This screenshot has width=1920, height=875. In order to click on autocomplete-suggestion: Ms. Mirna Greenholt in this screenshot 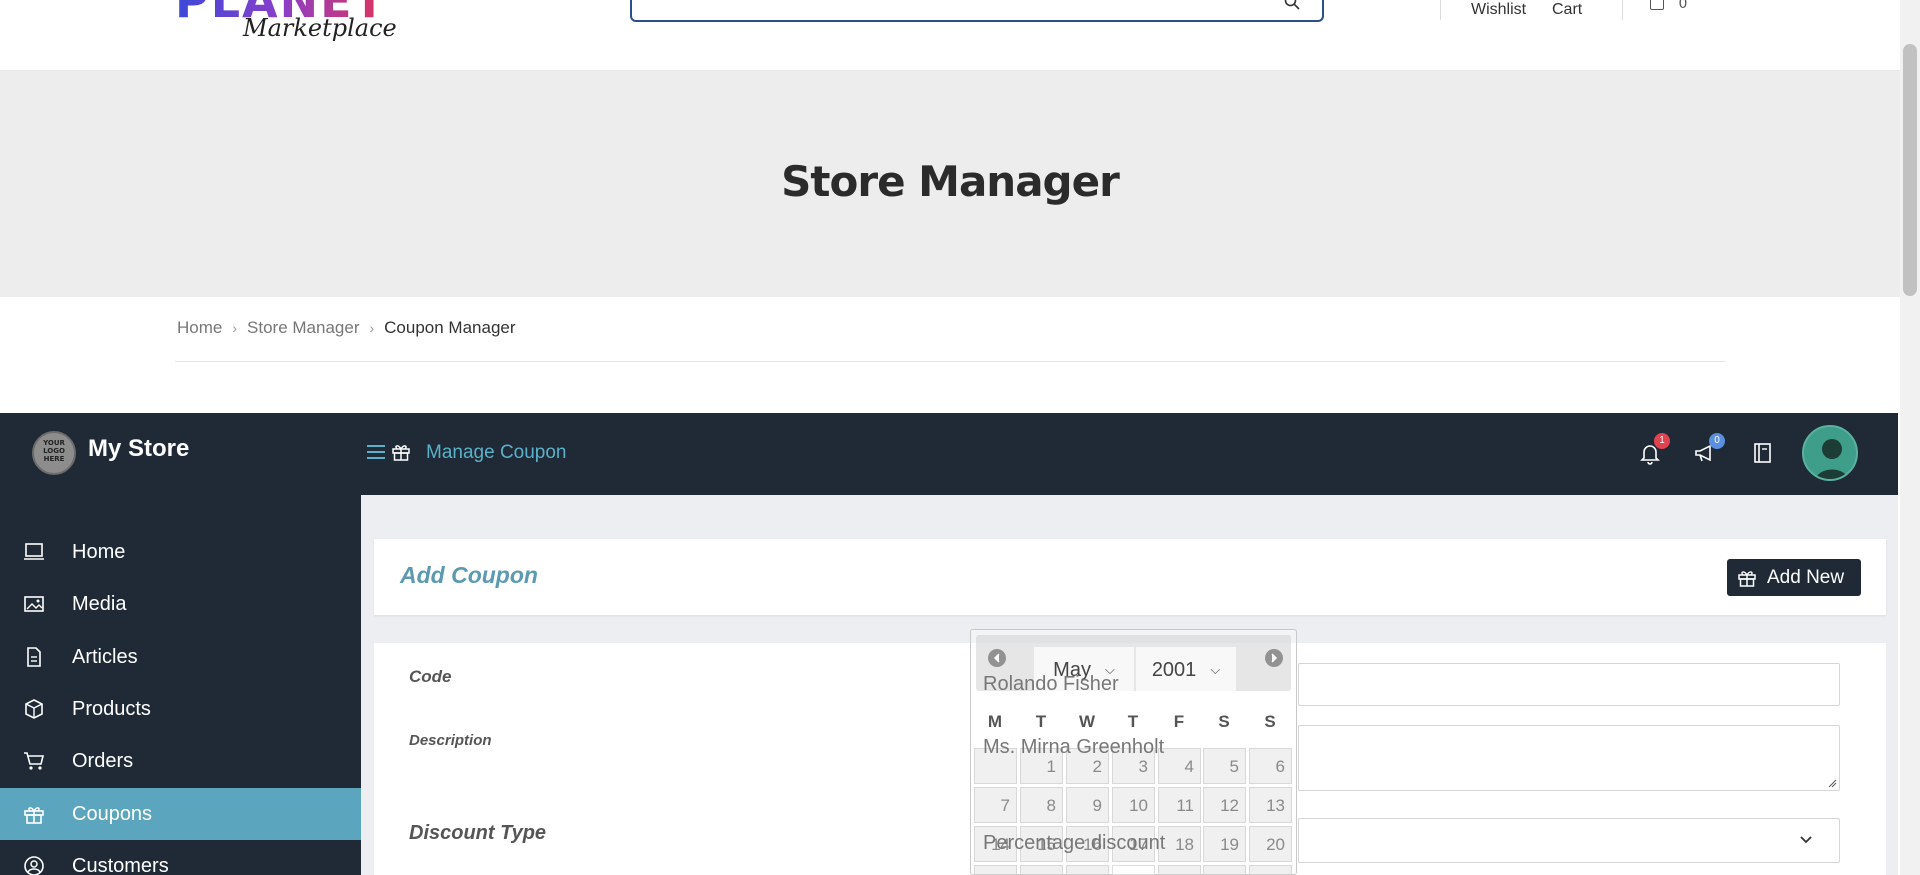, I will do `click(1073, 747)`.